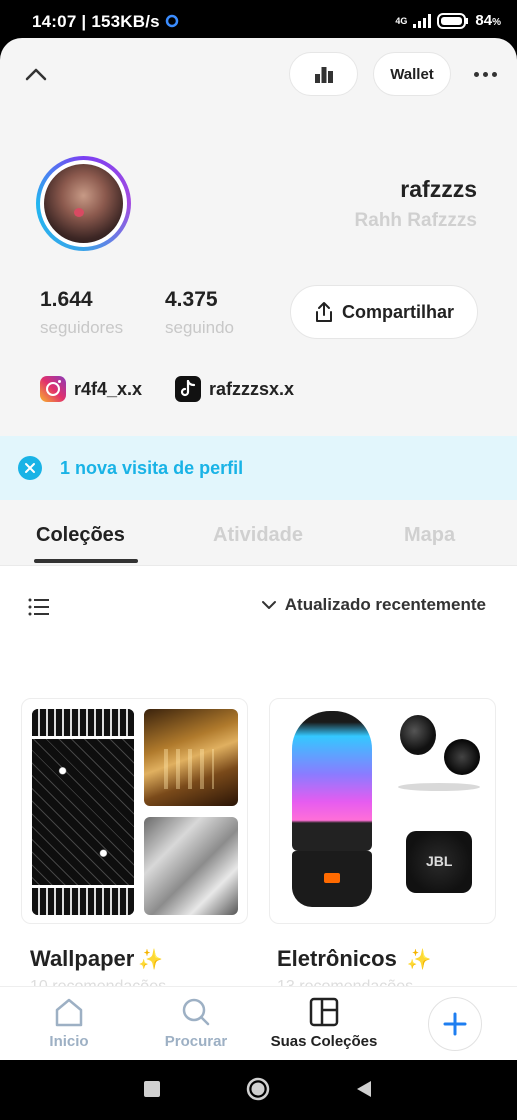  Describe the element at coordinates (422, 20) in the screenshot. I see `signal-icon` at that location.